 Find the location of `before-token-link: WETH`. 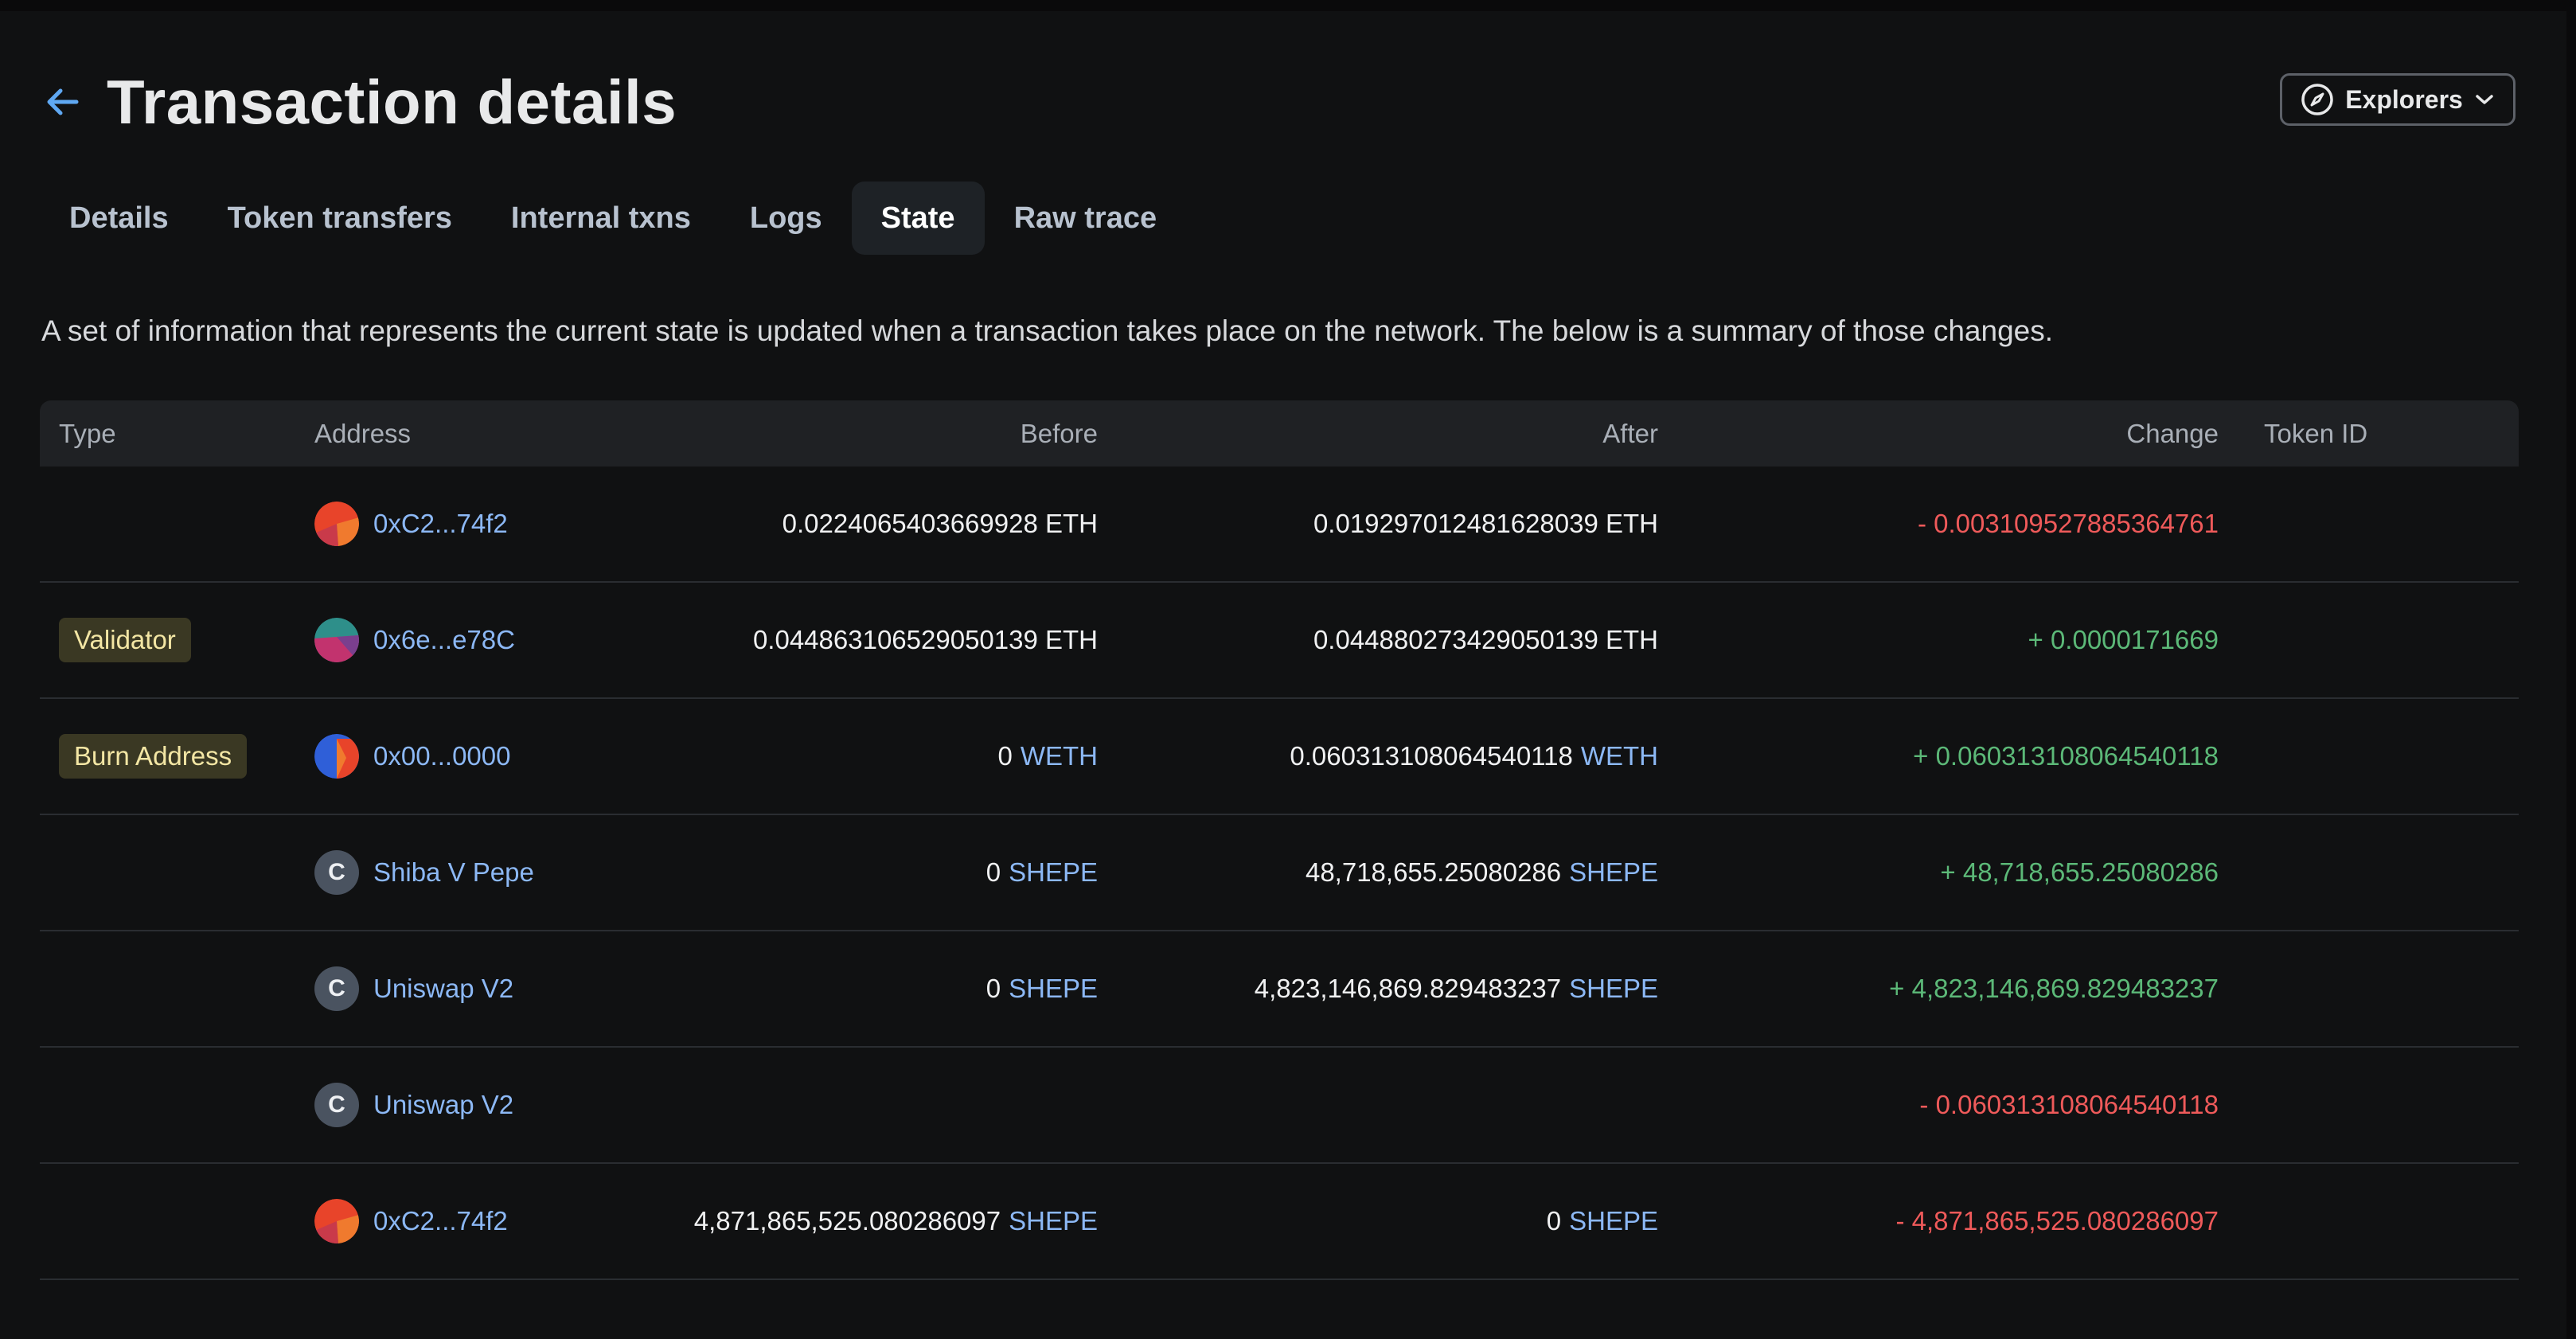

before-token-link: WETH is located at coordinates (1059, 756).